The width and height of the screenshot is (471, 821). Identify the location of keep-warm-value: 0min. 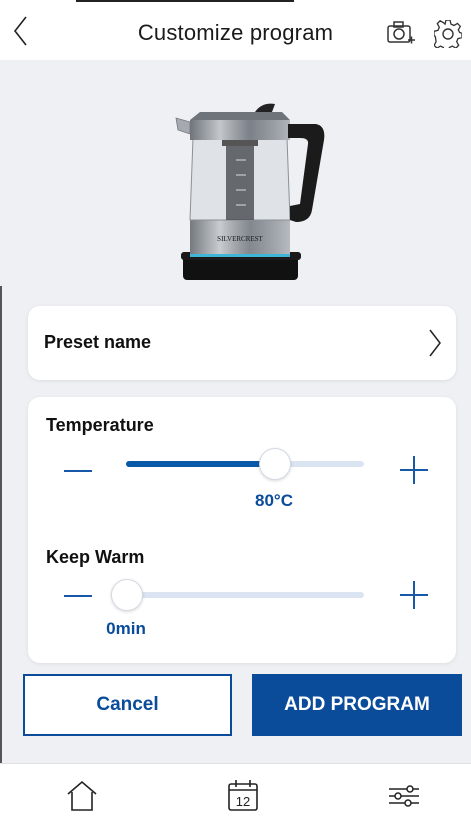
(126, 628).